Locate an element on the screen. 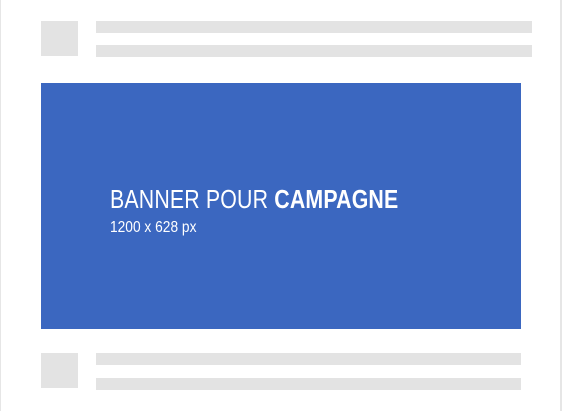  banner-title: BANNER POUR CAMPAGNE is located at coordinates (254, 199).